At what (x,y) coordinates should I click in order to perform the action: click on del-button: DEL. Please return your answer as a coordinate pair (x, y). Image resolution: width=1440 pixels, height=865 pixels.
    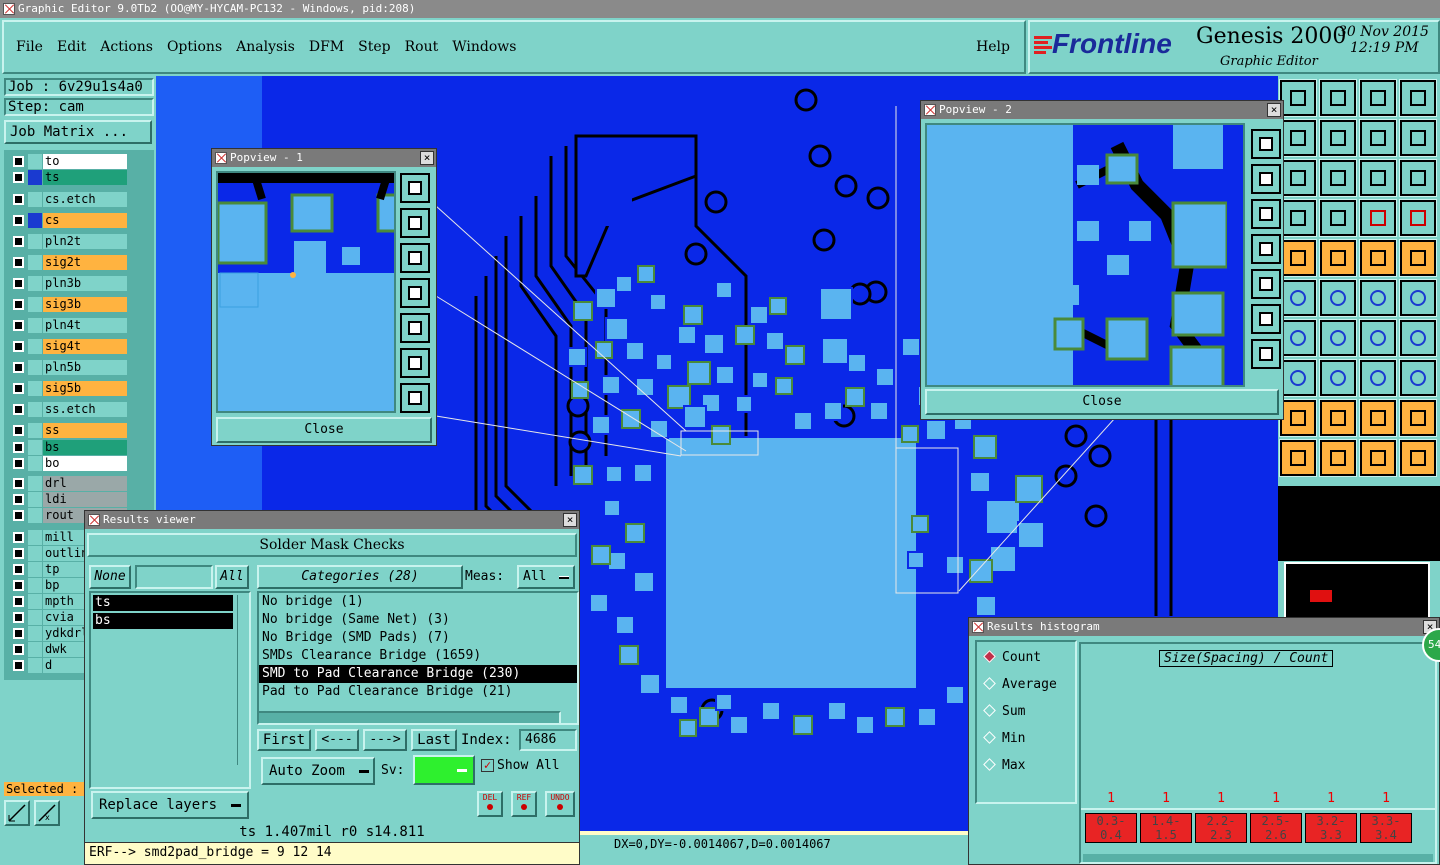
    Looking at the image, I should click on (490, 804).